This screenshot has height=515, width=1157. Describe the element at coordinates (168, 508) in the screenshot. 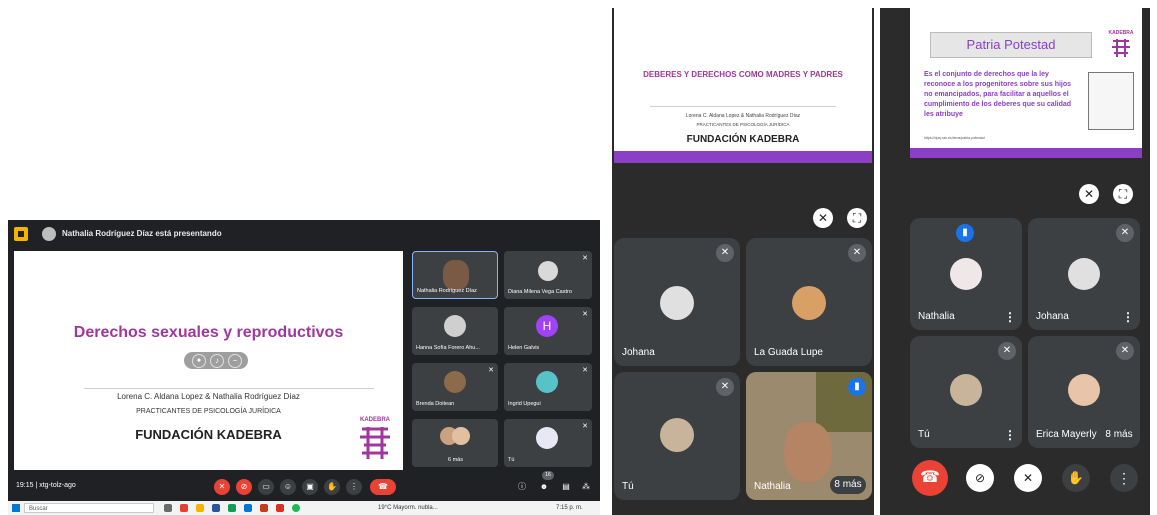

I see `task-view-icon` at that location.